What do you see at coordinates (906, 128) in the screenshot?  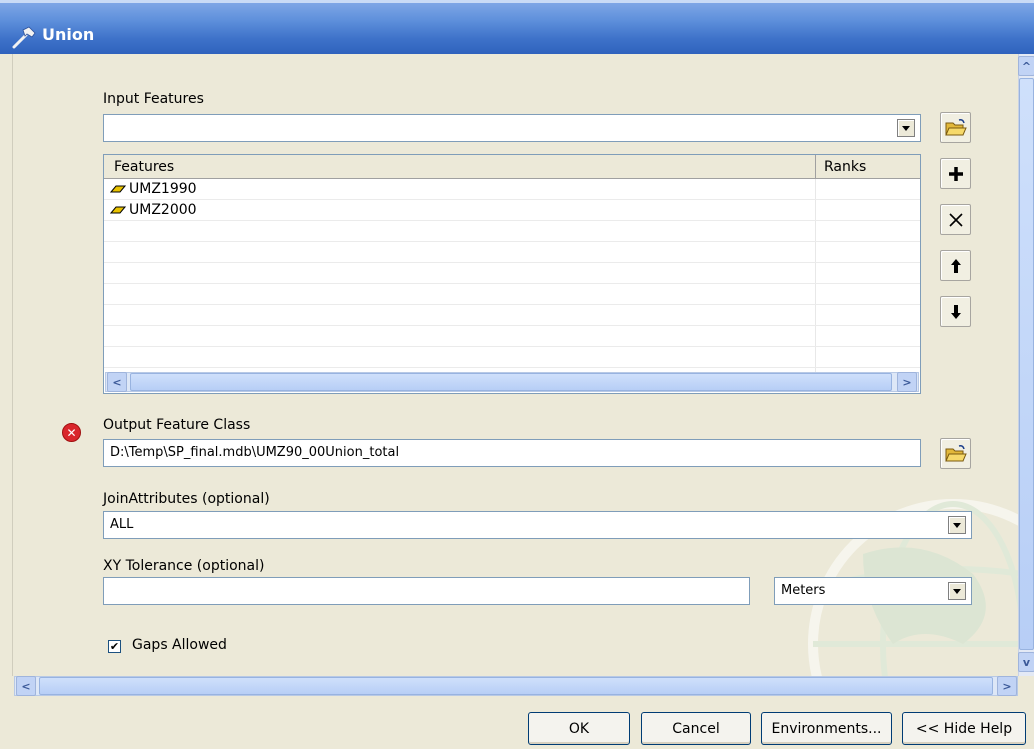 I see `input-features-dropdown-arrow` at bounding box center [906, 128].